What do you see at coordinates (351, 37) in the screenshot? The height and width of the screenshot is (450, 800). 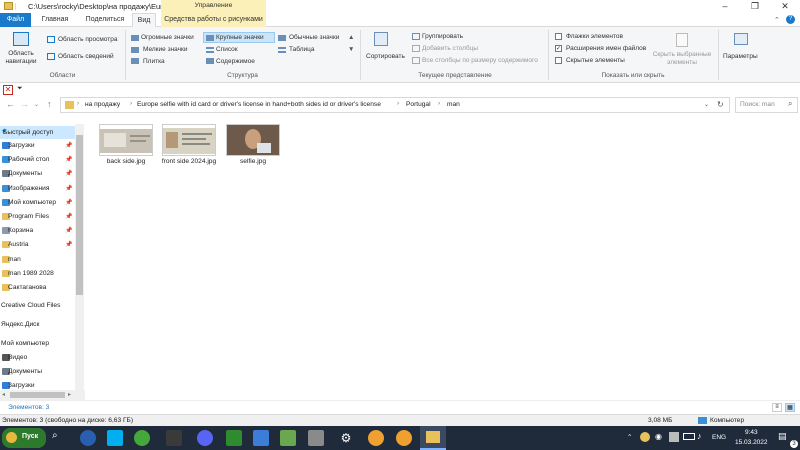 I see `layout-scroll-up-icon: ▲` at bounding box center [351, 37].